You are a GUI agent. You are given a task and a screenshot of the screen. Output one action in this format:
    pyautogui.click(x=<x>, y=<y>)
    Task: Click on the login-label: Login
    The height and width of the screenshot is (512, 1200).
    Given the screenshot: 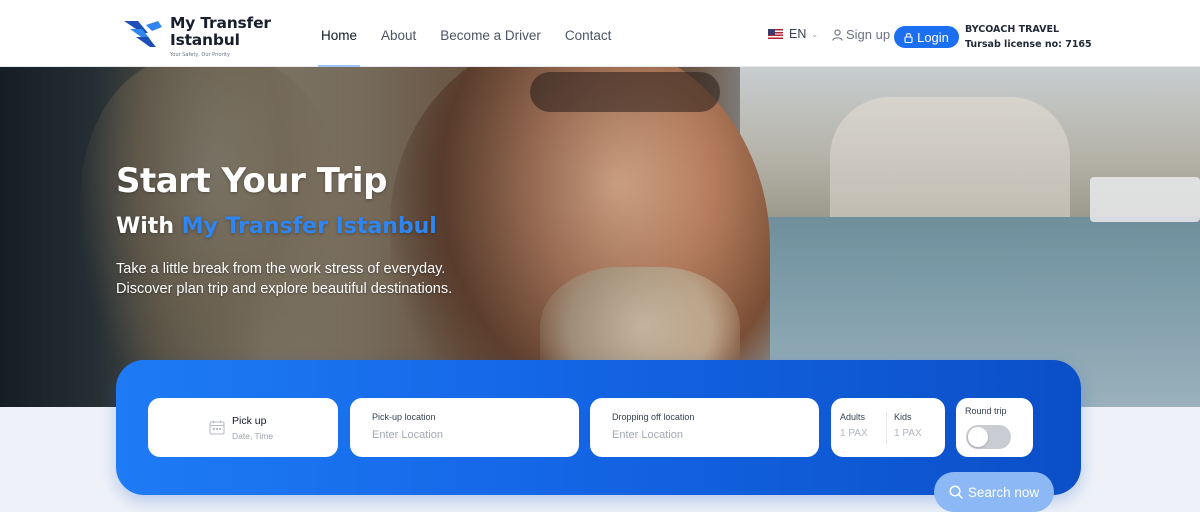 What is the action you would take?
    pyautogui.click(x=933, y=37)
    